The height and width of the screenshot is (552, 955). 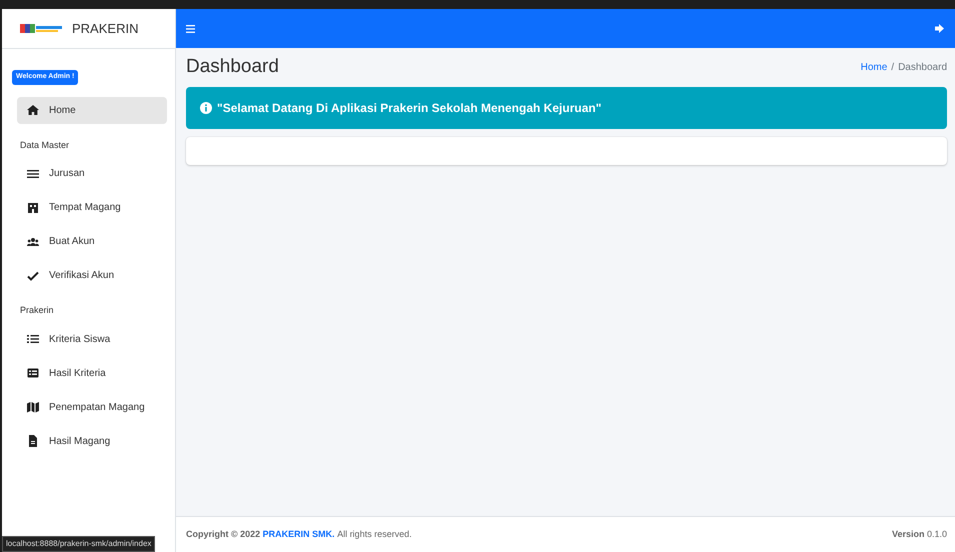 I want to click on breadcrumb-current: Dashboard, so click(x=922, y=67).